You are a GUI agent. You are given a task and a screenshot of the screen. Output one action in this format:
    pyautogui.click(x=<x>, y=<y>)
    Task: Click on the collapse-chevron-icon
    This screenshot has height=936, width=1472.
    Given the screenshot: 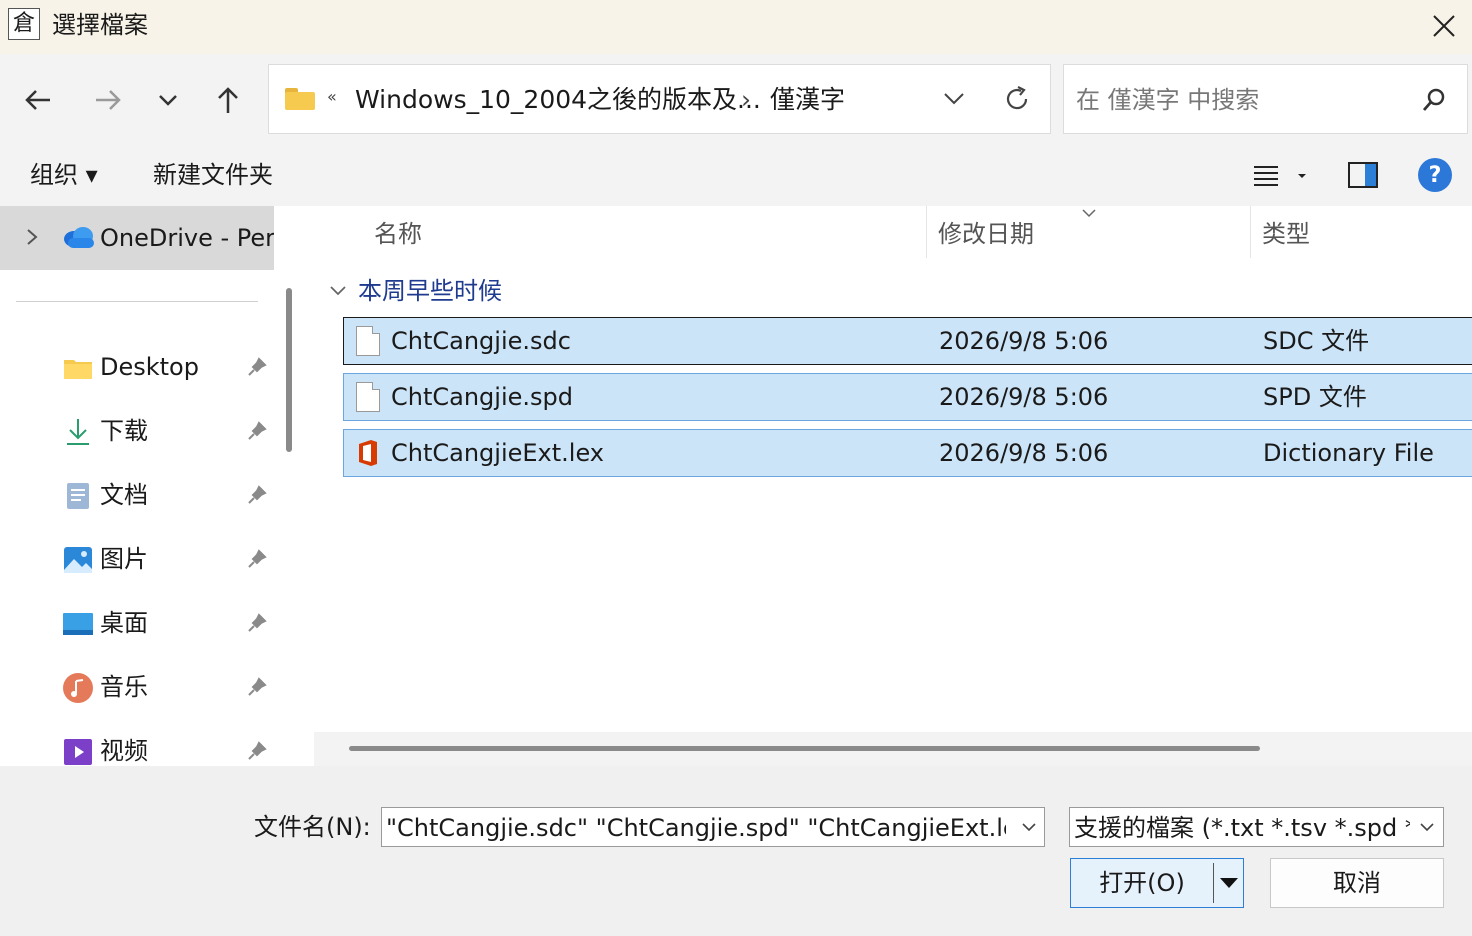 What is the action you would take?
    pyautogui.click(x=338, y=291)
    